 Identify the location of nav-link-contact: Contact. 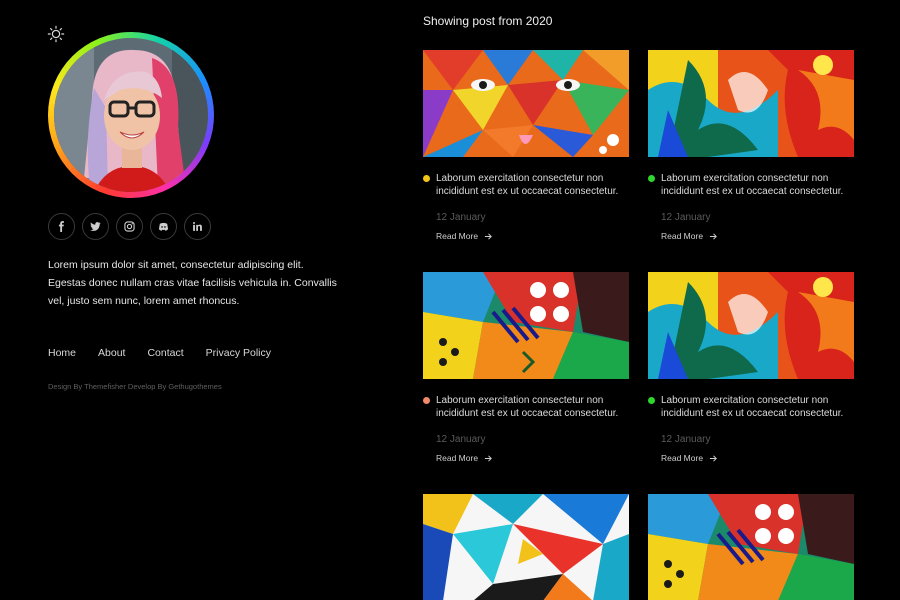
(165, 353).